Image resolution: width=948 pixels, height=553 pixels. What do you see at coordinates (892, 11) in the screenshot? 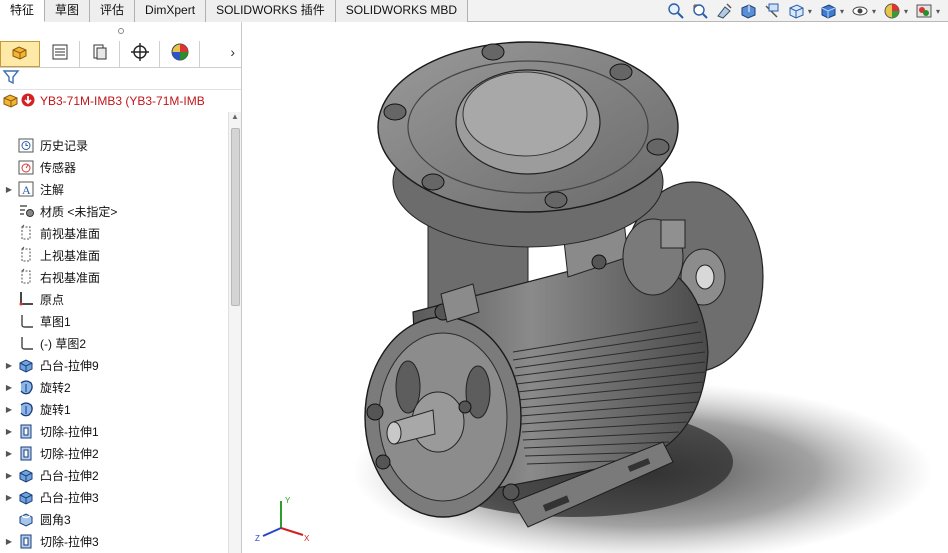
I see `edit-appearance-icon` at bounding box center [892, 11].